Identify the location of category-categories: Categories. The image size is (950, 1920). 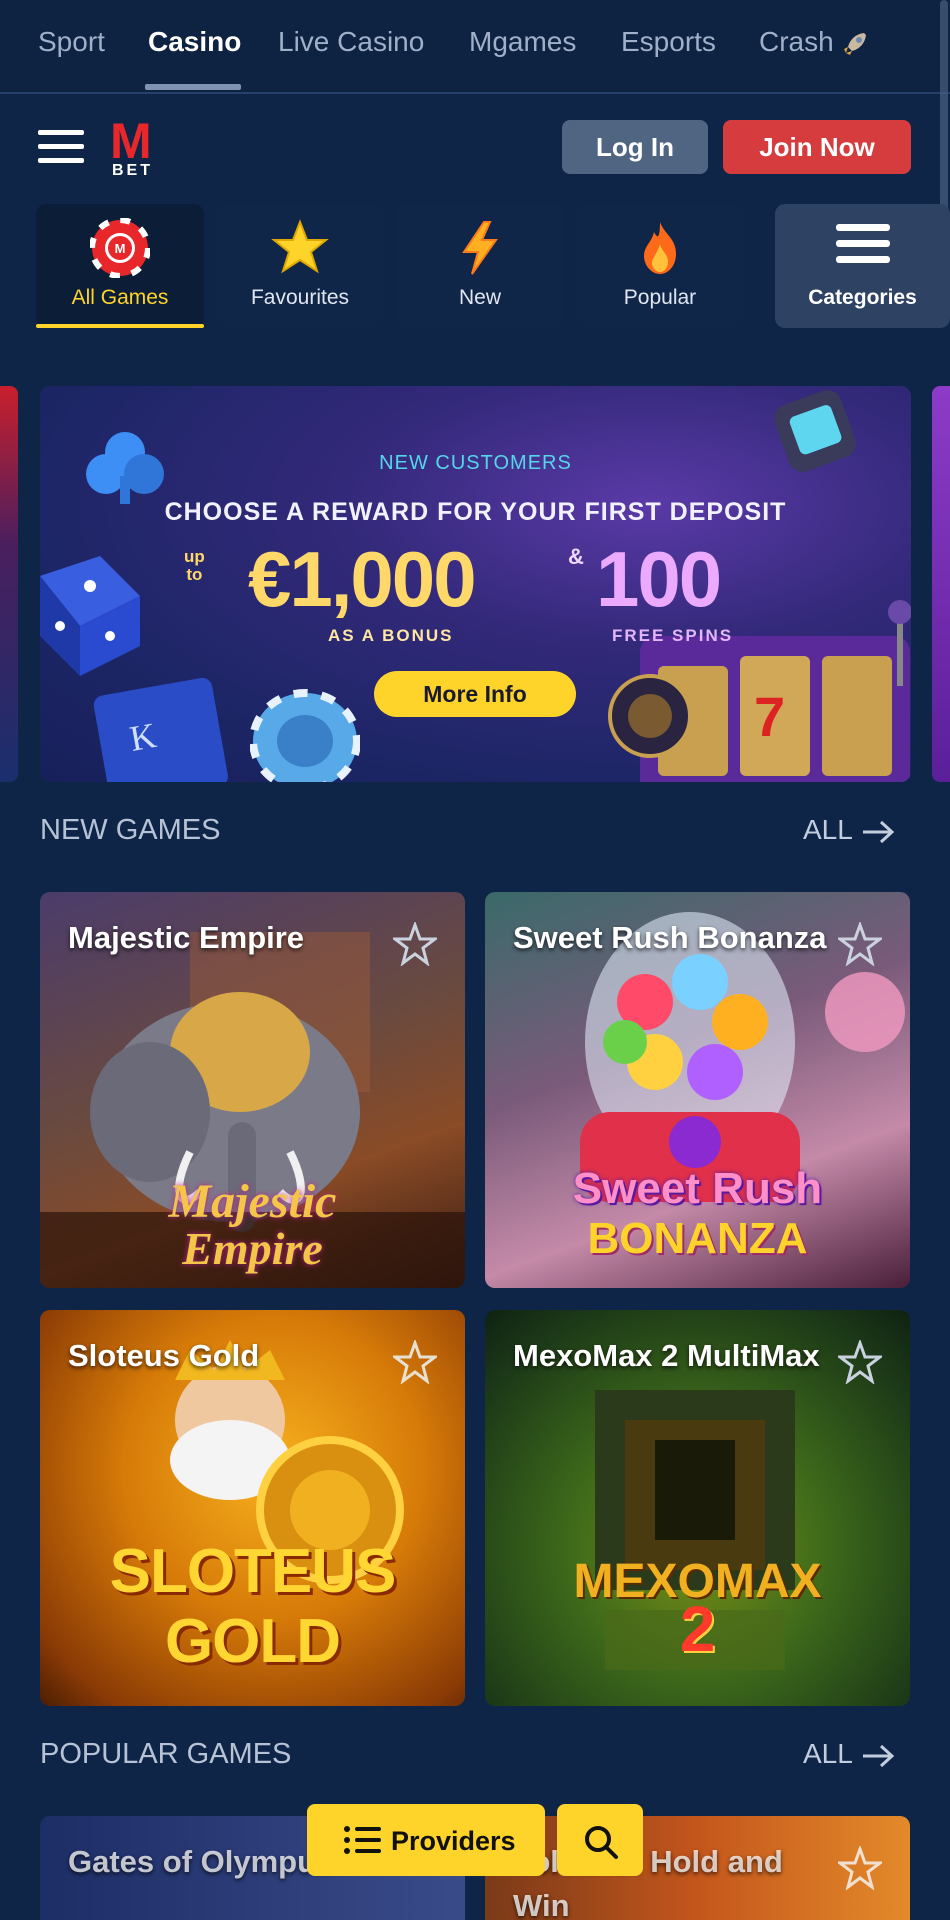
(862, 266).